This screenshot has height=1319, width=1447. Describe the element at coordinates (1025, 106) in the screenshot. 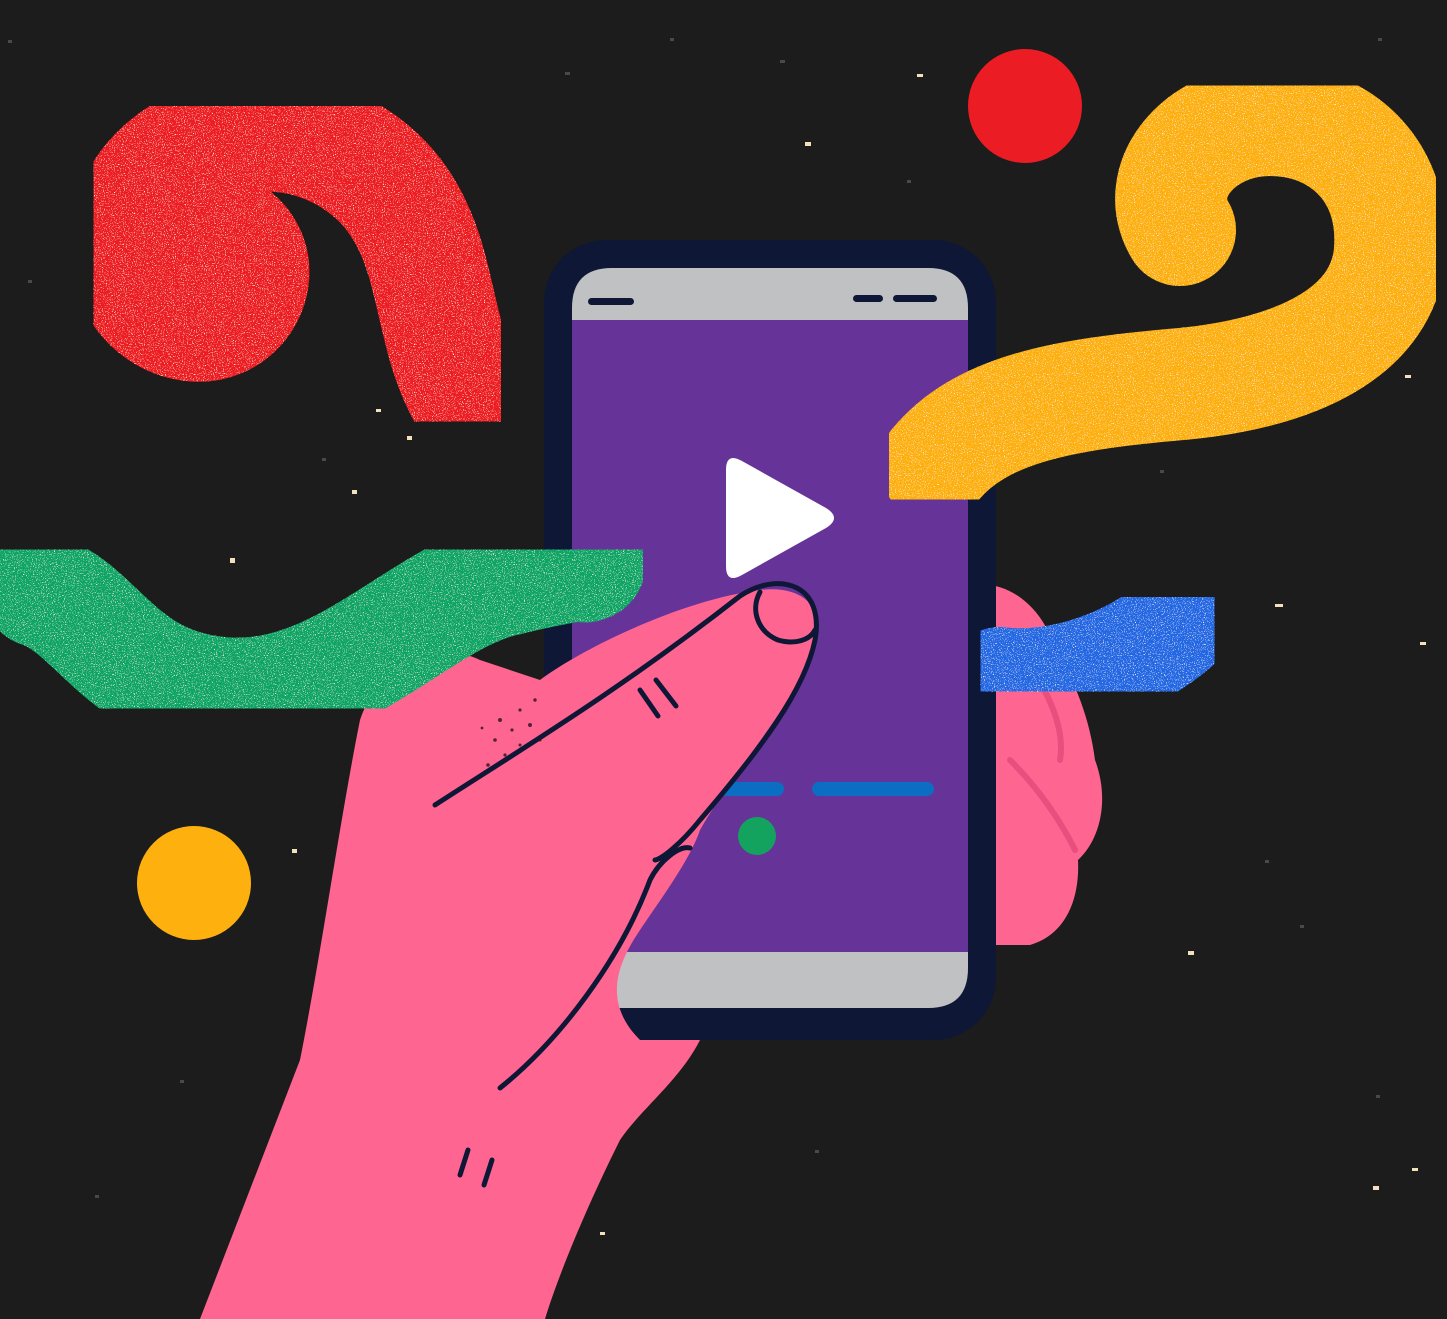

I see `red-dot` at that location.